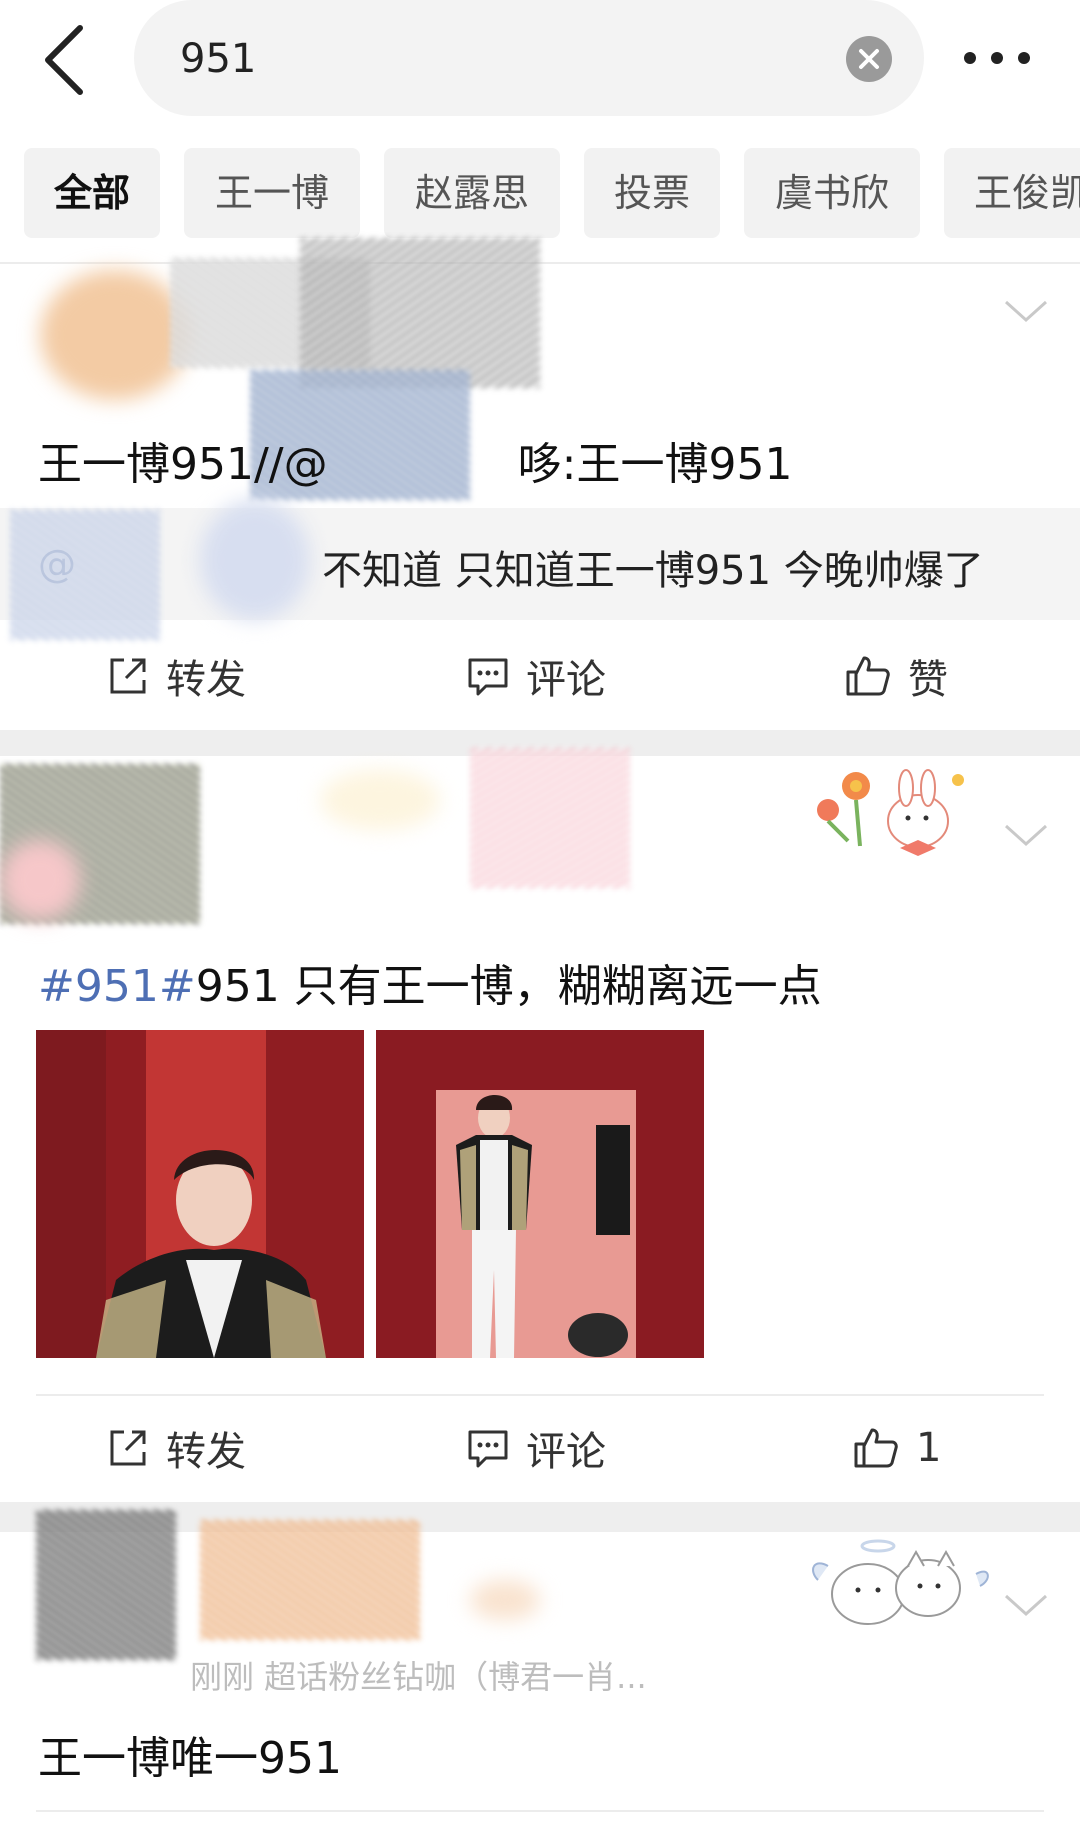  What do you see at coordinates (929, 1448) in the screenshot?
I see `like-count: 1` at bounding box center [929, 1448].